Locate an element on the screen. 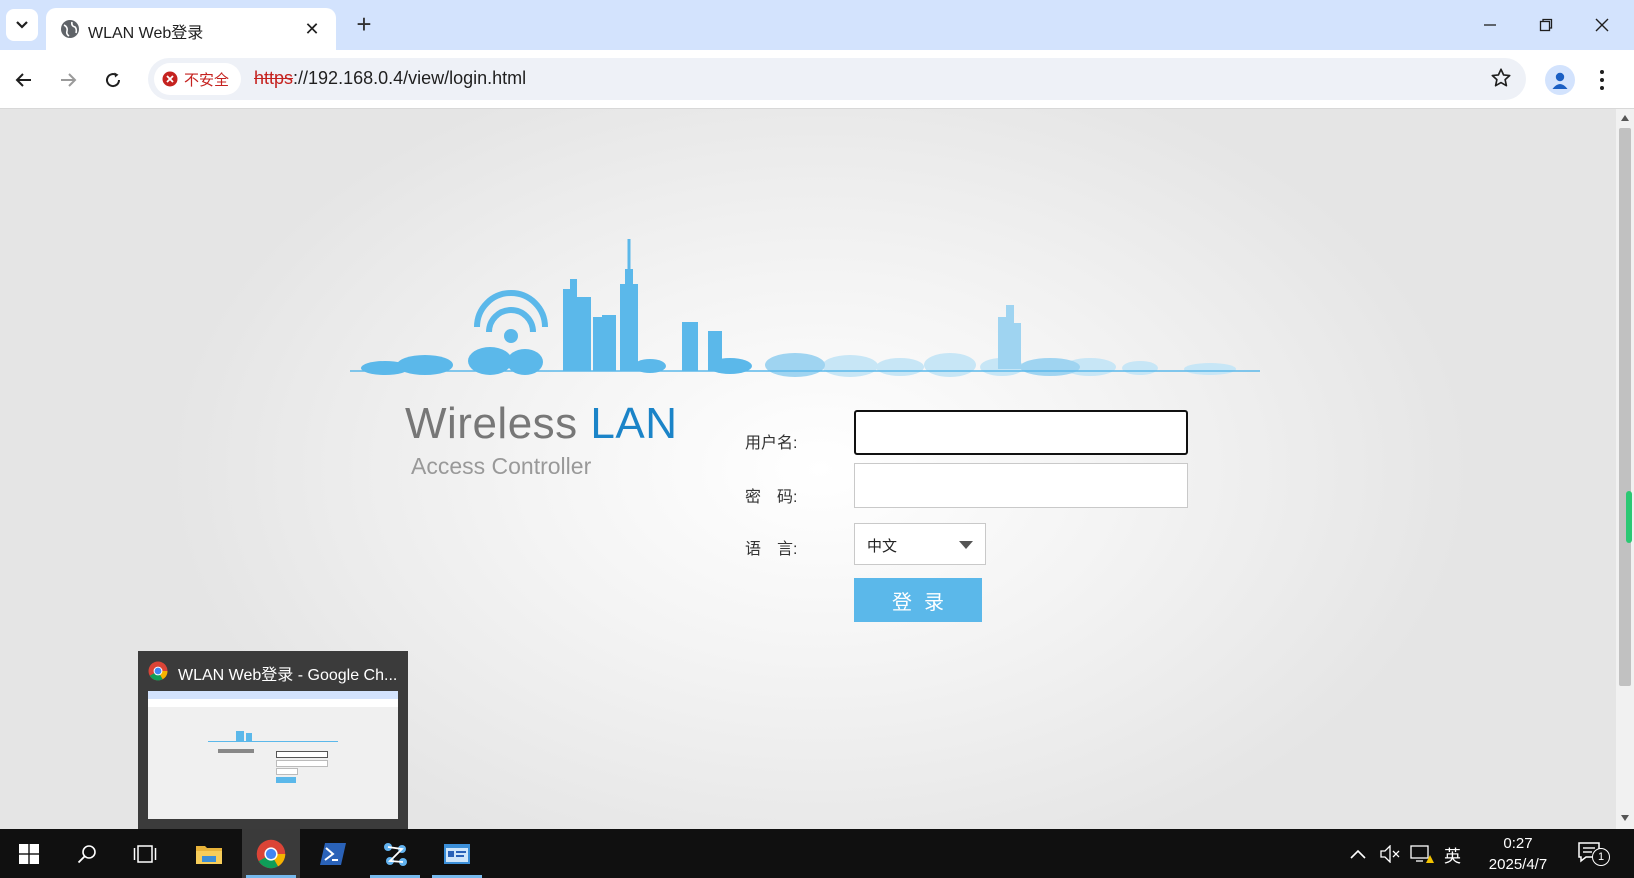  preview-thumbnail is located at coordinates (273, 755).